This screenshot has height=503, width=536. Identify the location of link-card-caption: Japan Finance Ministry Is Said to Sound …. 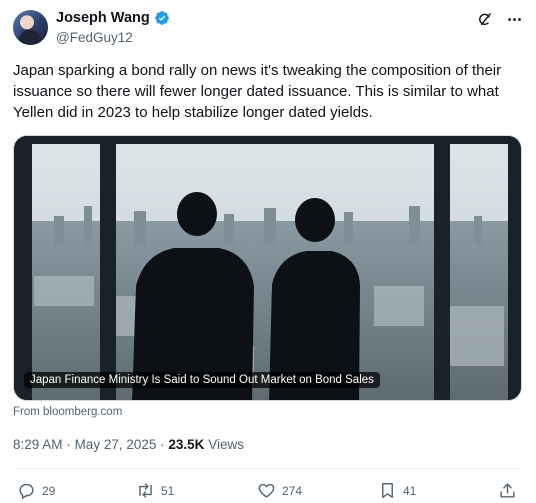
(202, 380).